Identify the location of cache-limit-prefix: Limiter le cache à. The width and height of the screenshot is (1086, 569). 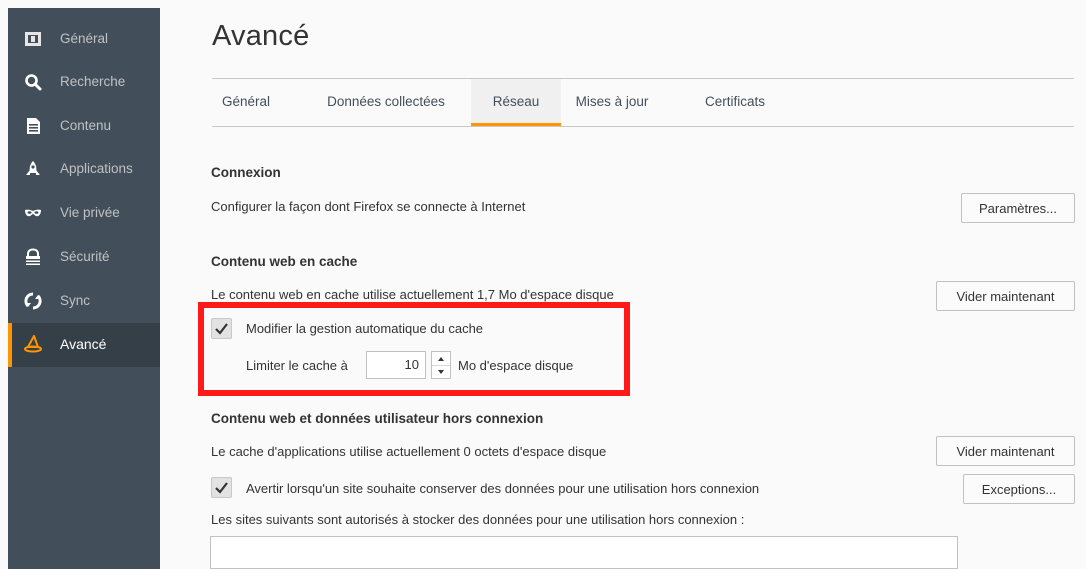
(297, 365).